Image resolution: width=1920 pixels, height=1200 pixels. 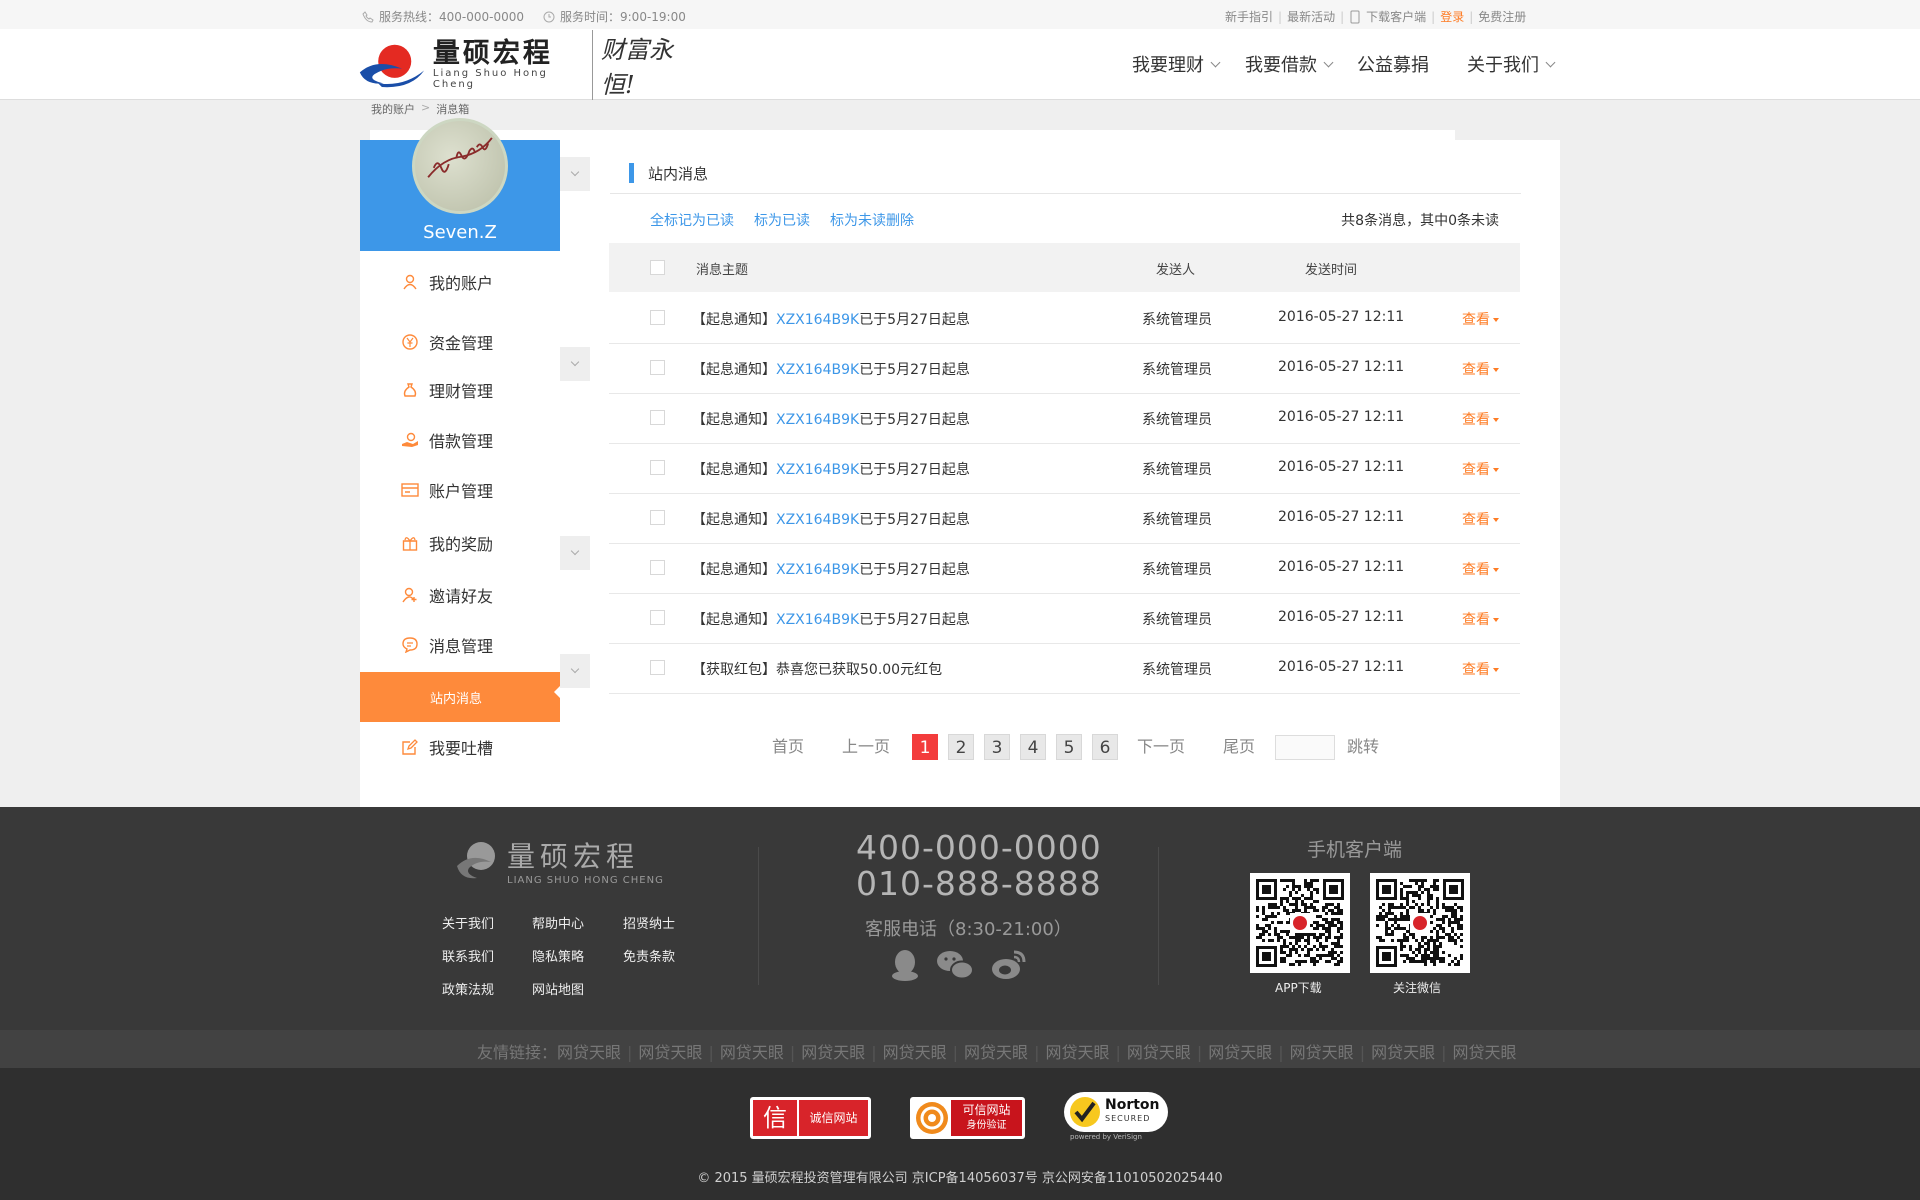 What do you see at coordinates (1033, 747) in the screenshot?
I see `page-number: 4` at bounding box center [1033, 747].